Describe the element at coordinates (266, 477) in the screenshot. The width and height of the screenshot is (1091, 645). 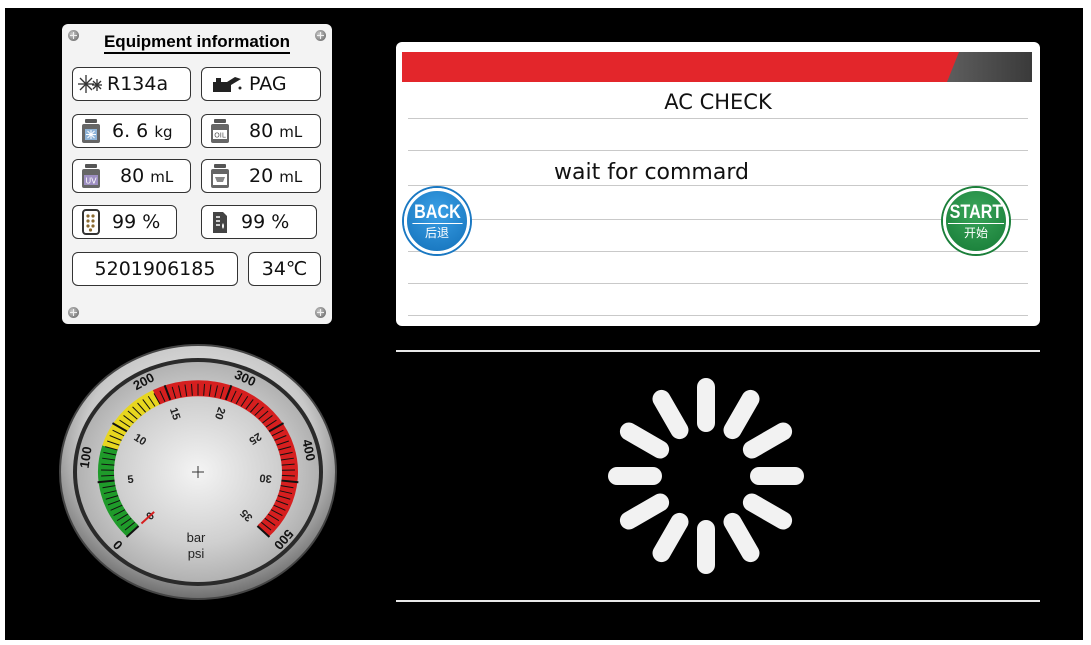
I see `gauge-bar-label: 30` at that location.